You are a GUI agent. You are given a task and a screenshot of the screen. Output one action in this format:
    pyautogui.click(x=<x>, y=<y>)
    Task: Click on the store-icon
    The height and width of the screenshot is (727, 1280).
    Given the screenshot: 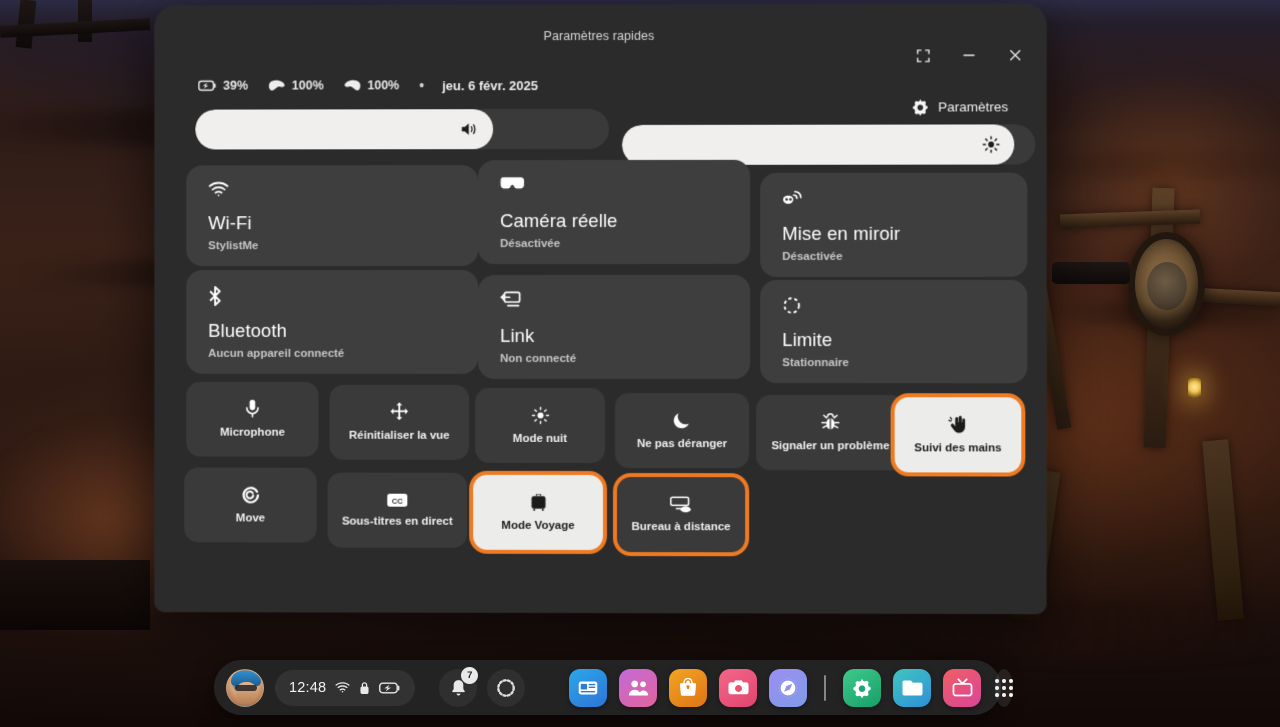 What is the action you would take?
    pyautogui.click(x=588, y=688)
    